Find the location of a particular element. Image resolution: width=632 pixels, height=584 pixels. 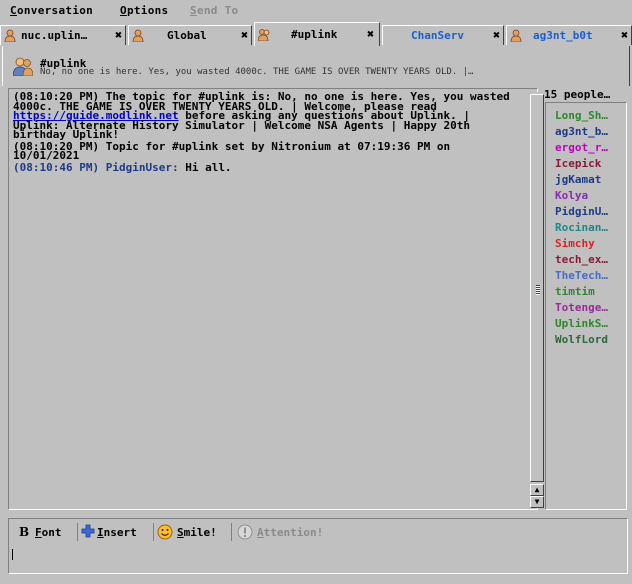

tab-chanserv: ChanServ ✖ is located at coordinates (443, 35).